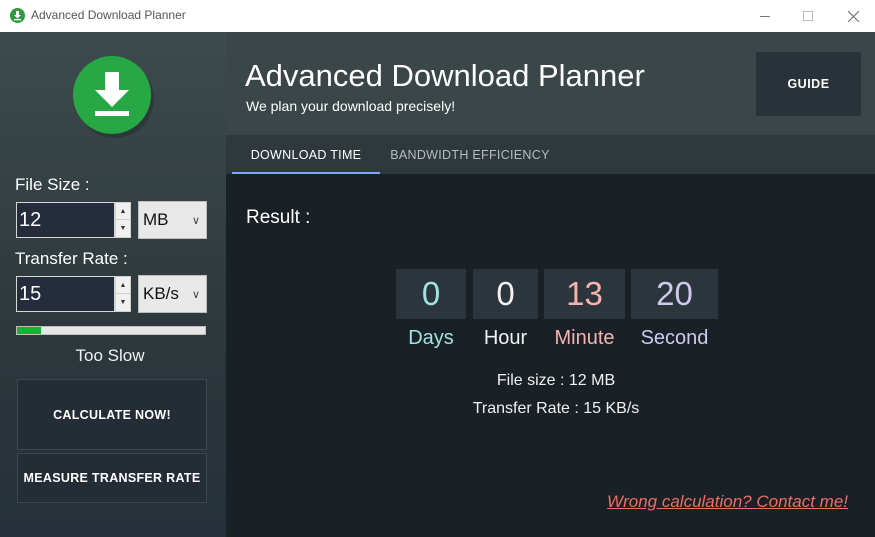 The image size is (875, 537). What do you see at coordinates (65, 220) in the screenshot?
I see `file-size-input: 12` at bounding box center [65, 220].